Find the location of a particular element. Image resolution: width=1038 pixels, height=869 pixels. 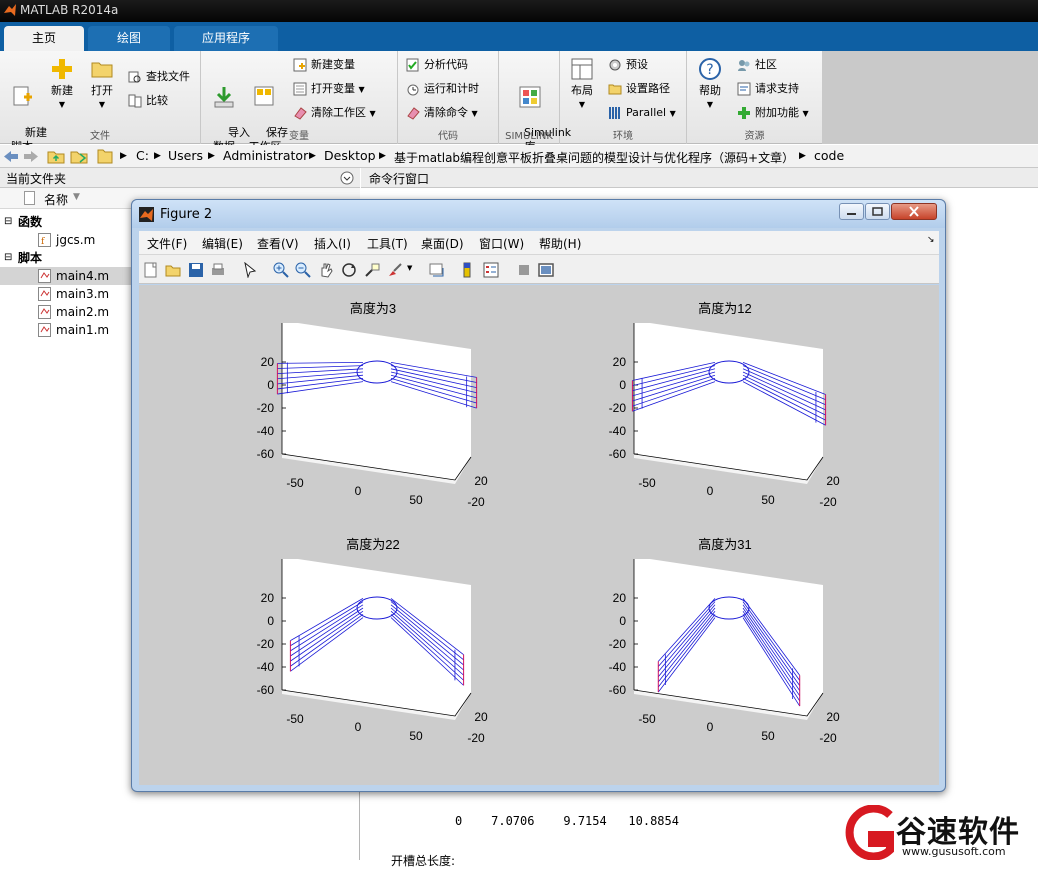

print-icon is located at coordinates (218, 270).